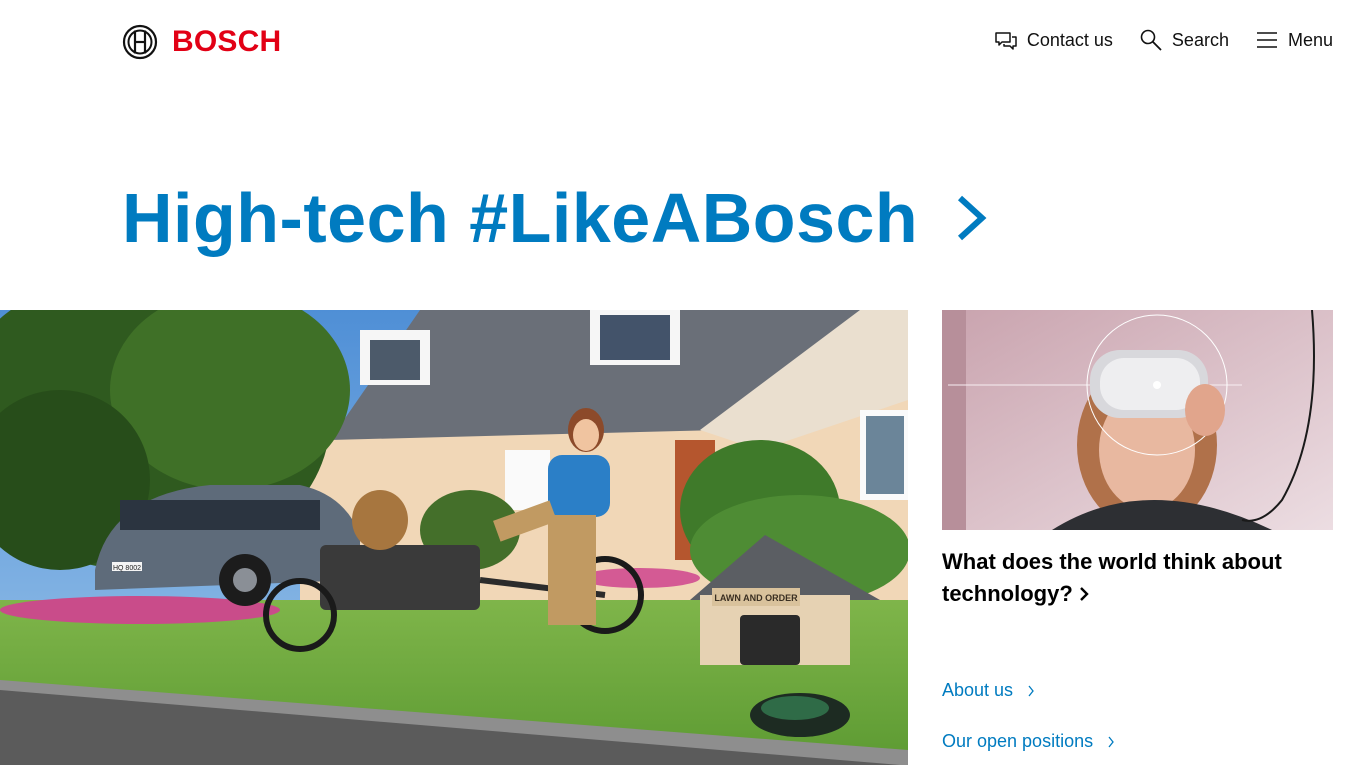 This screenshot has width=1370, height=765. Describe the element at coordinates (520, 218) in the screenshot. I see `hero-headline: High-tech #LikeABosch` at that location.